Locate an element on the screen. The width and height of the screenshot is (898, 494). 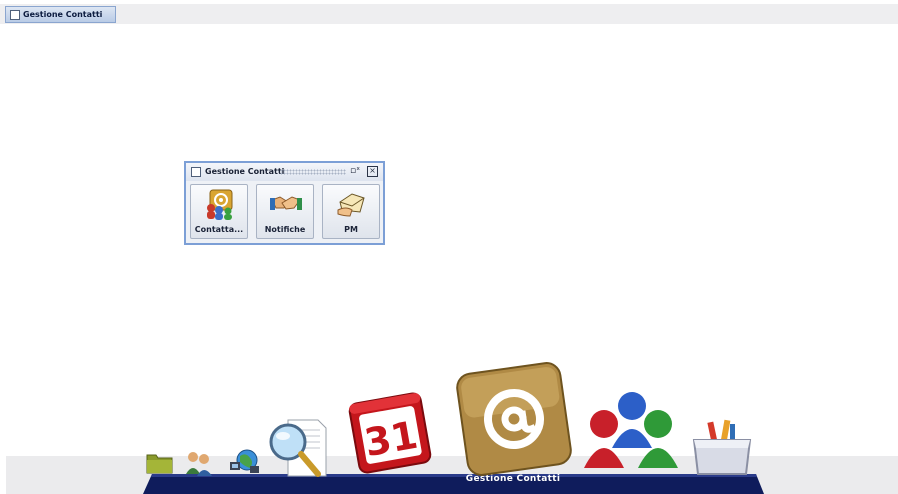
folder-icon is located at coordinates (159, 462).